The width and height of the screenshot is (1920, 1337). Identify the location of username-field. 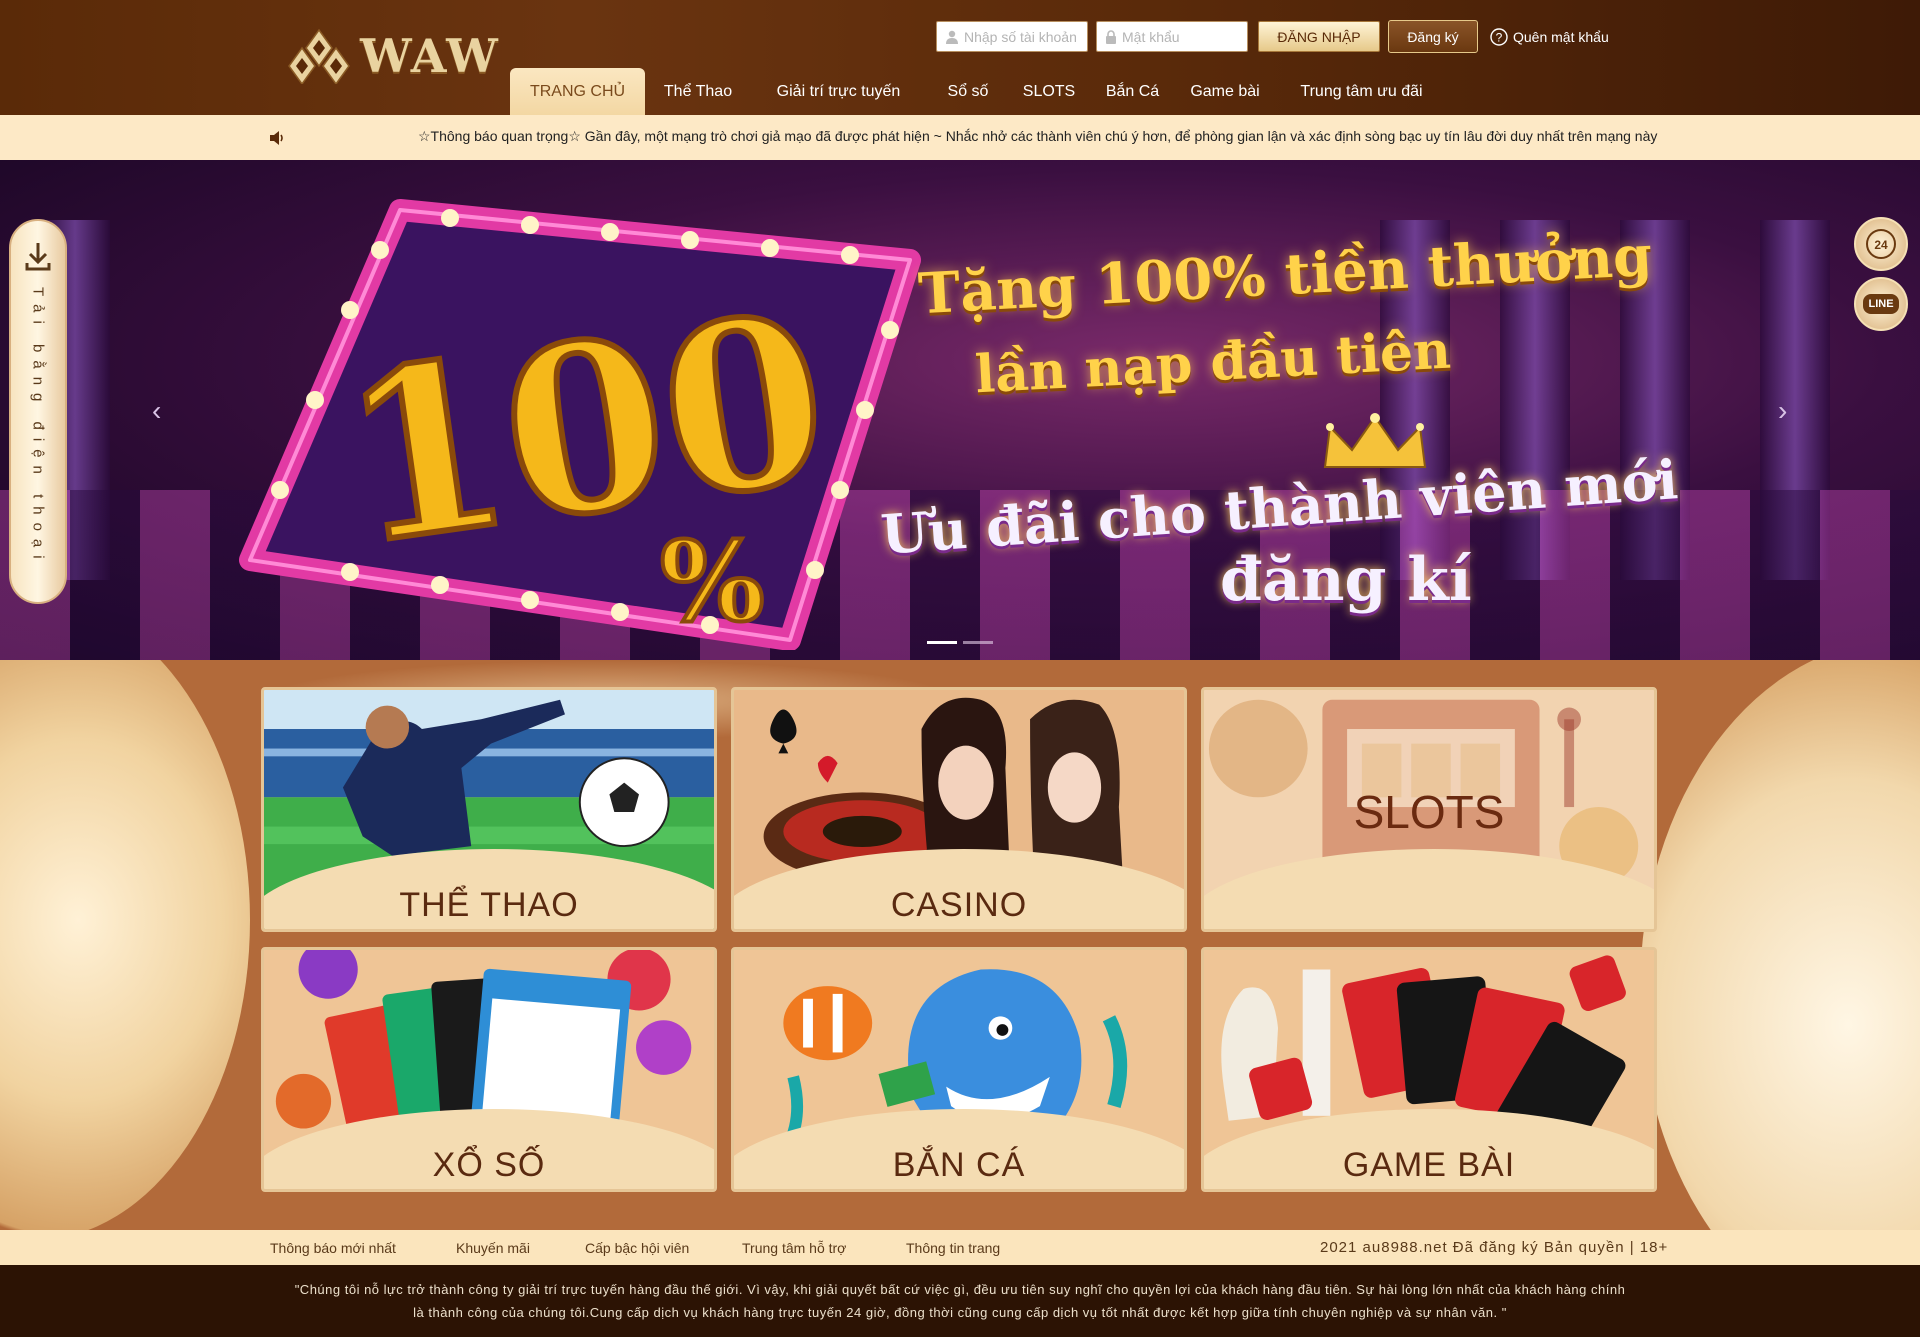
(1012, 36).